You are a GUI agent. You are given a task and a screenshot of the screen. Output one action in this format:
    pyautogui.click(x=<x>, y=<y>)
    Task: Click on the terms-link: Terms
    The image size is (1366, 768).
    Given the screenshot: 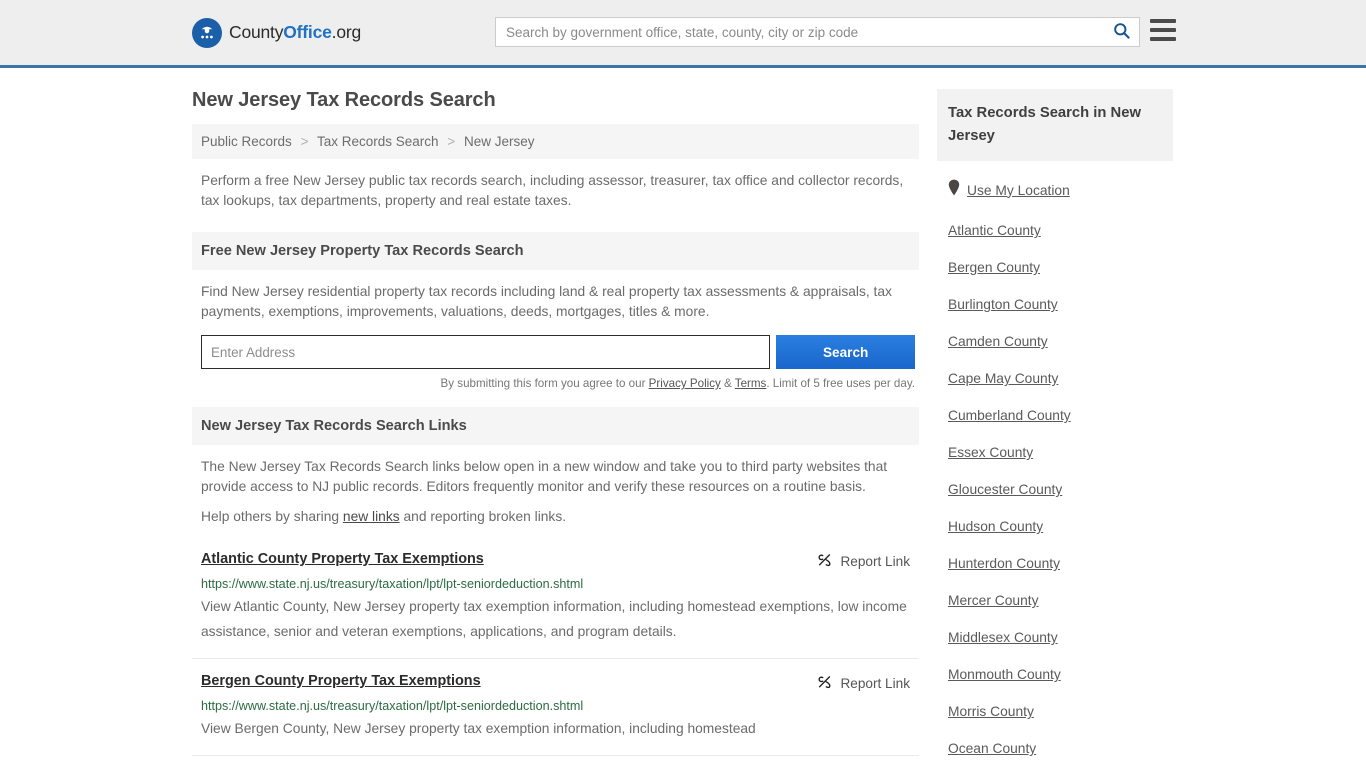 What is the action you would take?
    pyautogui.click(x=751, y=383)
    